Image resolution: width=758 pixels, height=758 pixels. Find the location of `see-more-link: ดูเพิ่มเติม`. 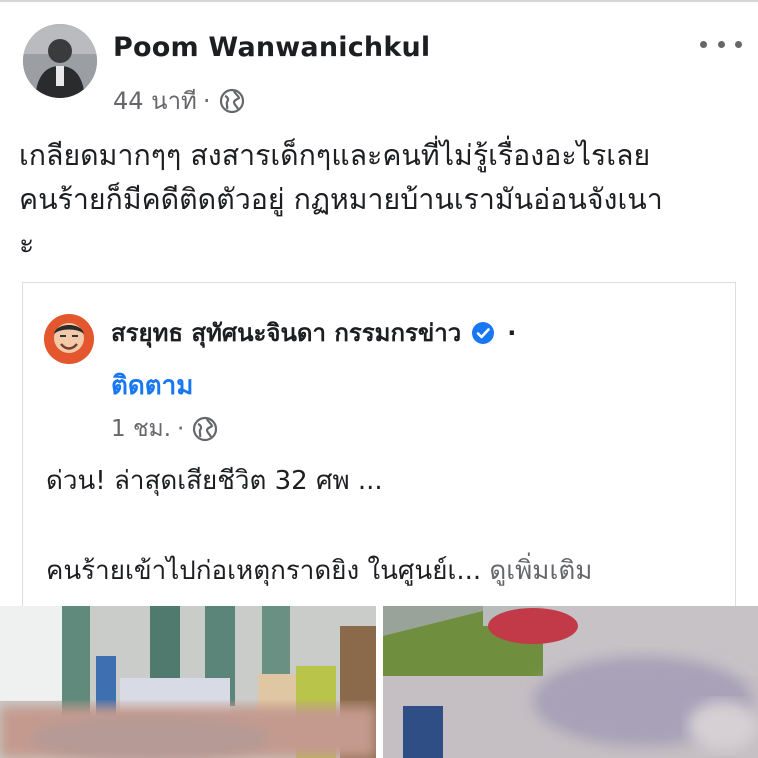

see-more-link: ดูเพิ่มเติม is located at coordinates (540, 571).